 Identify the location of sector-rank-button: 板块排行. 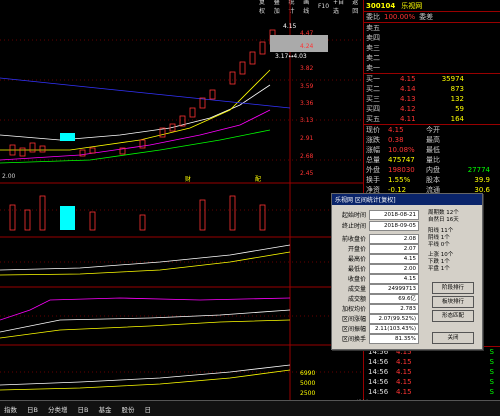
(453, 302).